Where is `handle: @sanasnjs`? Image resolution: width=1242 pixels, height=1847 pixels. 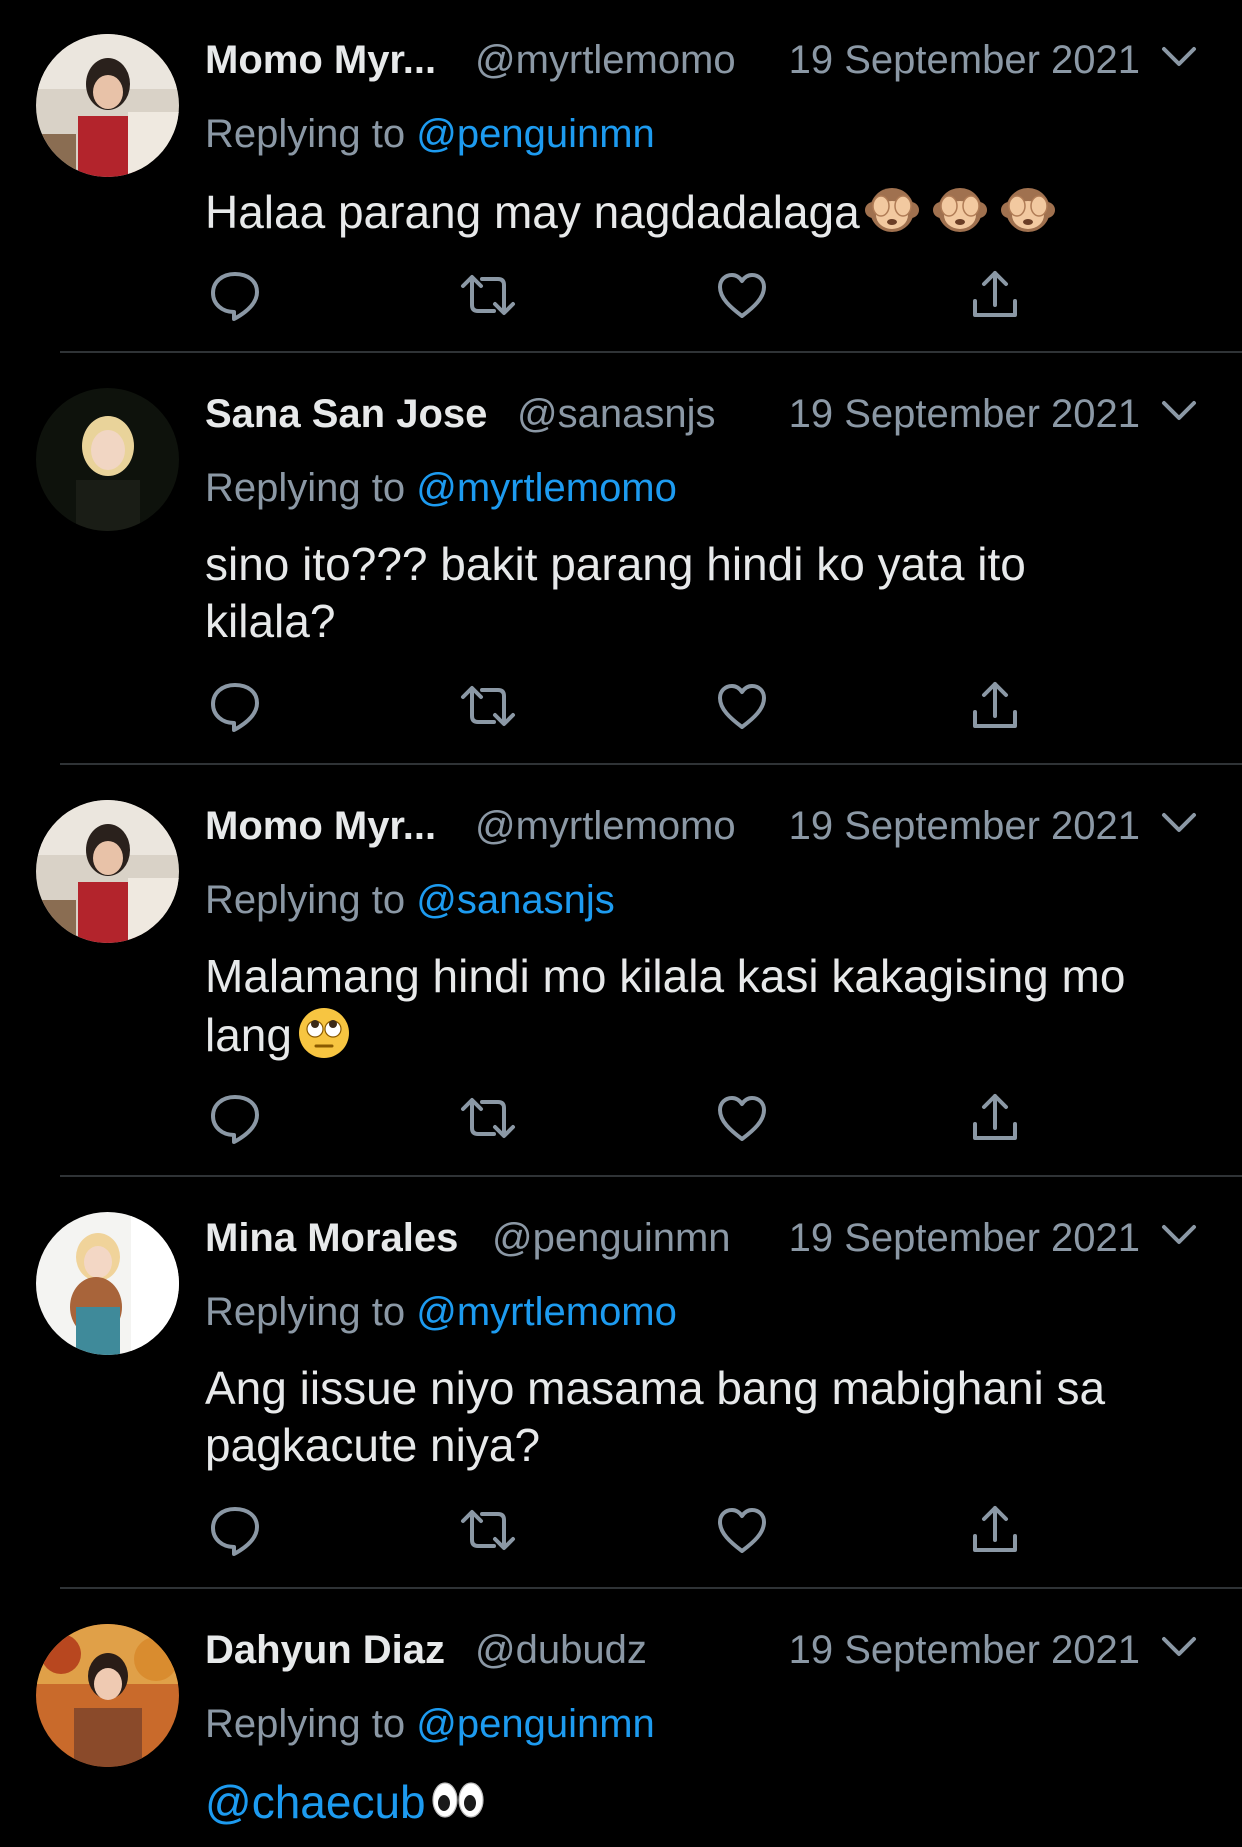 handle: @sanasnjs is located at coordinates (616, 414).